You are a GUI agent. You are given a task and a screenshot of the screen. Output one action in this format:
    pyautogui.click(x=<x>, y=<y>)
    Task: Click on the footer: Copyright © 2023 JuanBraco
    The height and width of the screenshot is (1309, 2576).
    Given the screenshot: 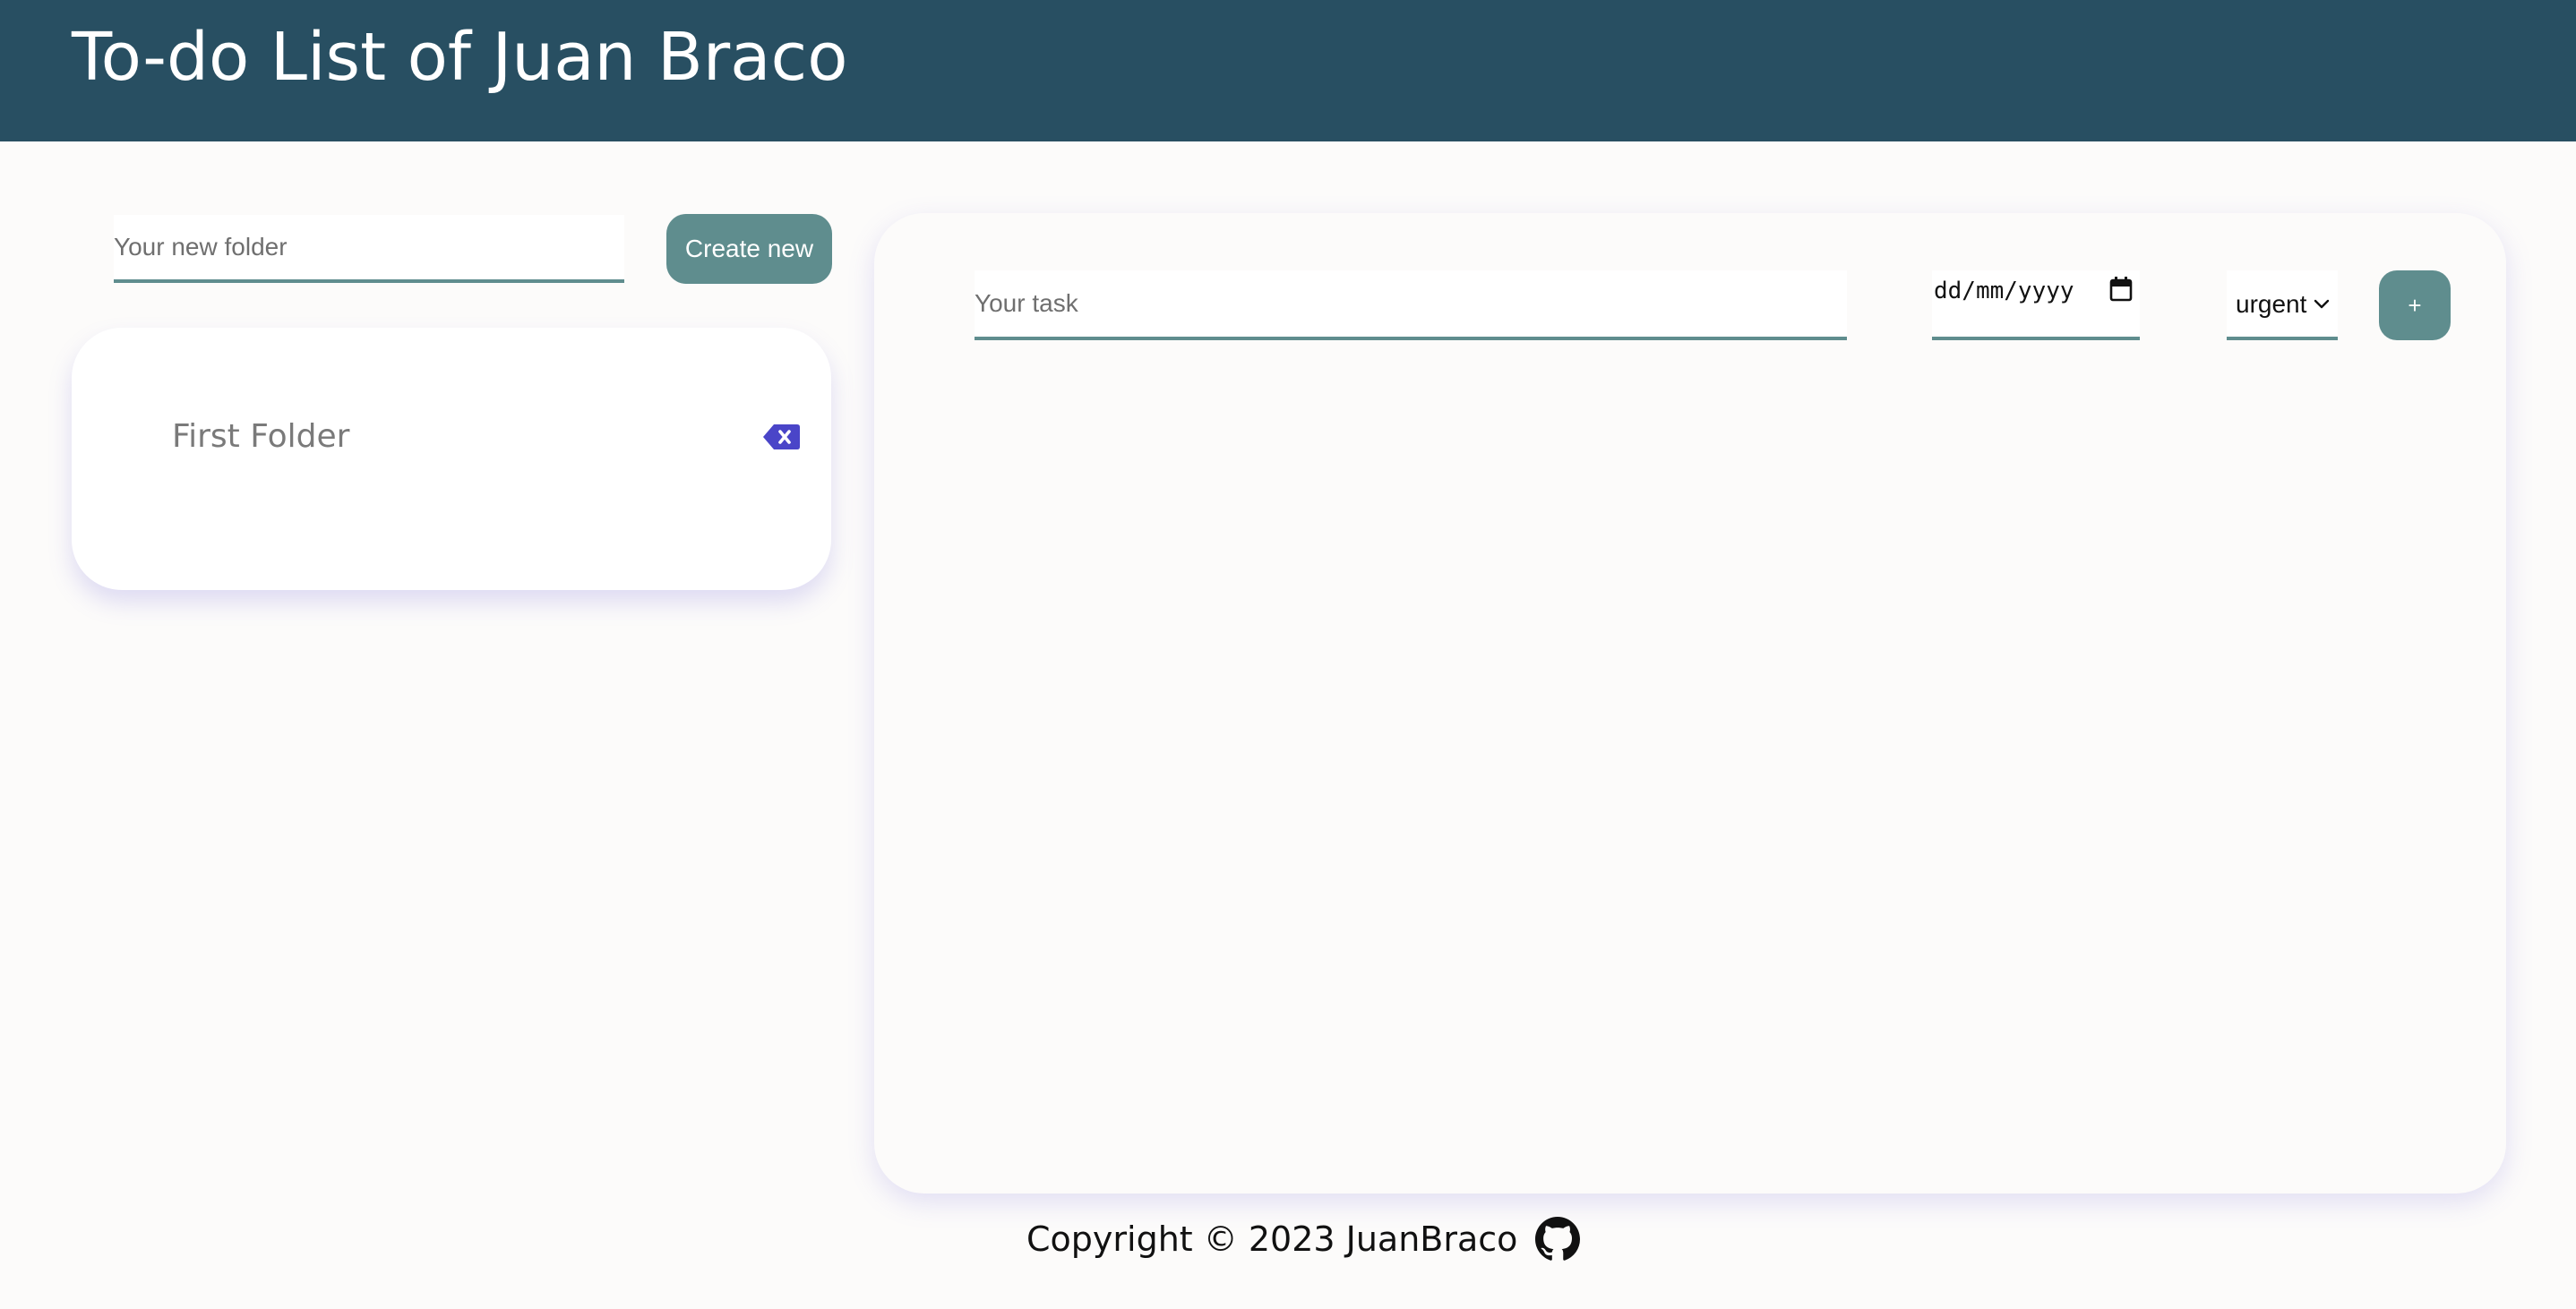 What is the action you would take?
    pyautogui.click(x=1303, y=1239)
    